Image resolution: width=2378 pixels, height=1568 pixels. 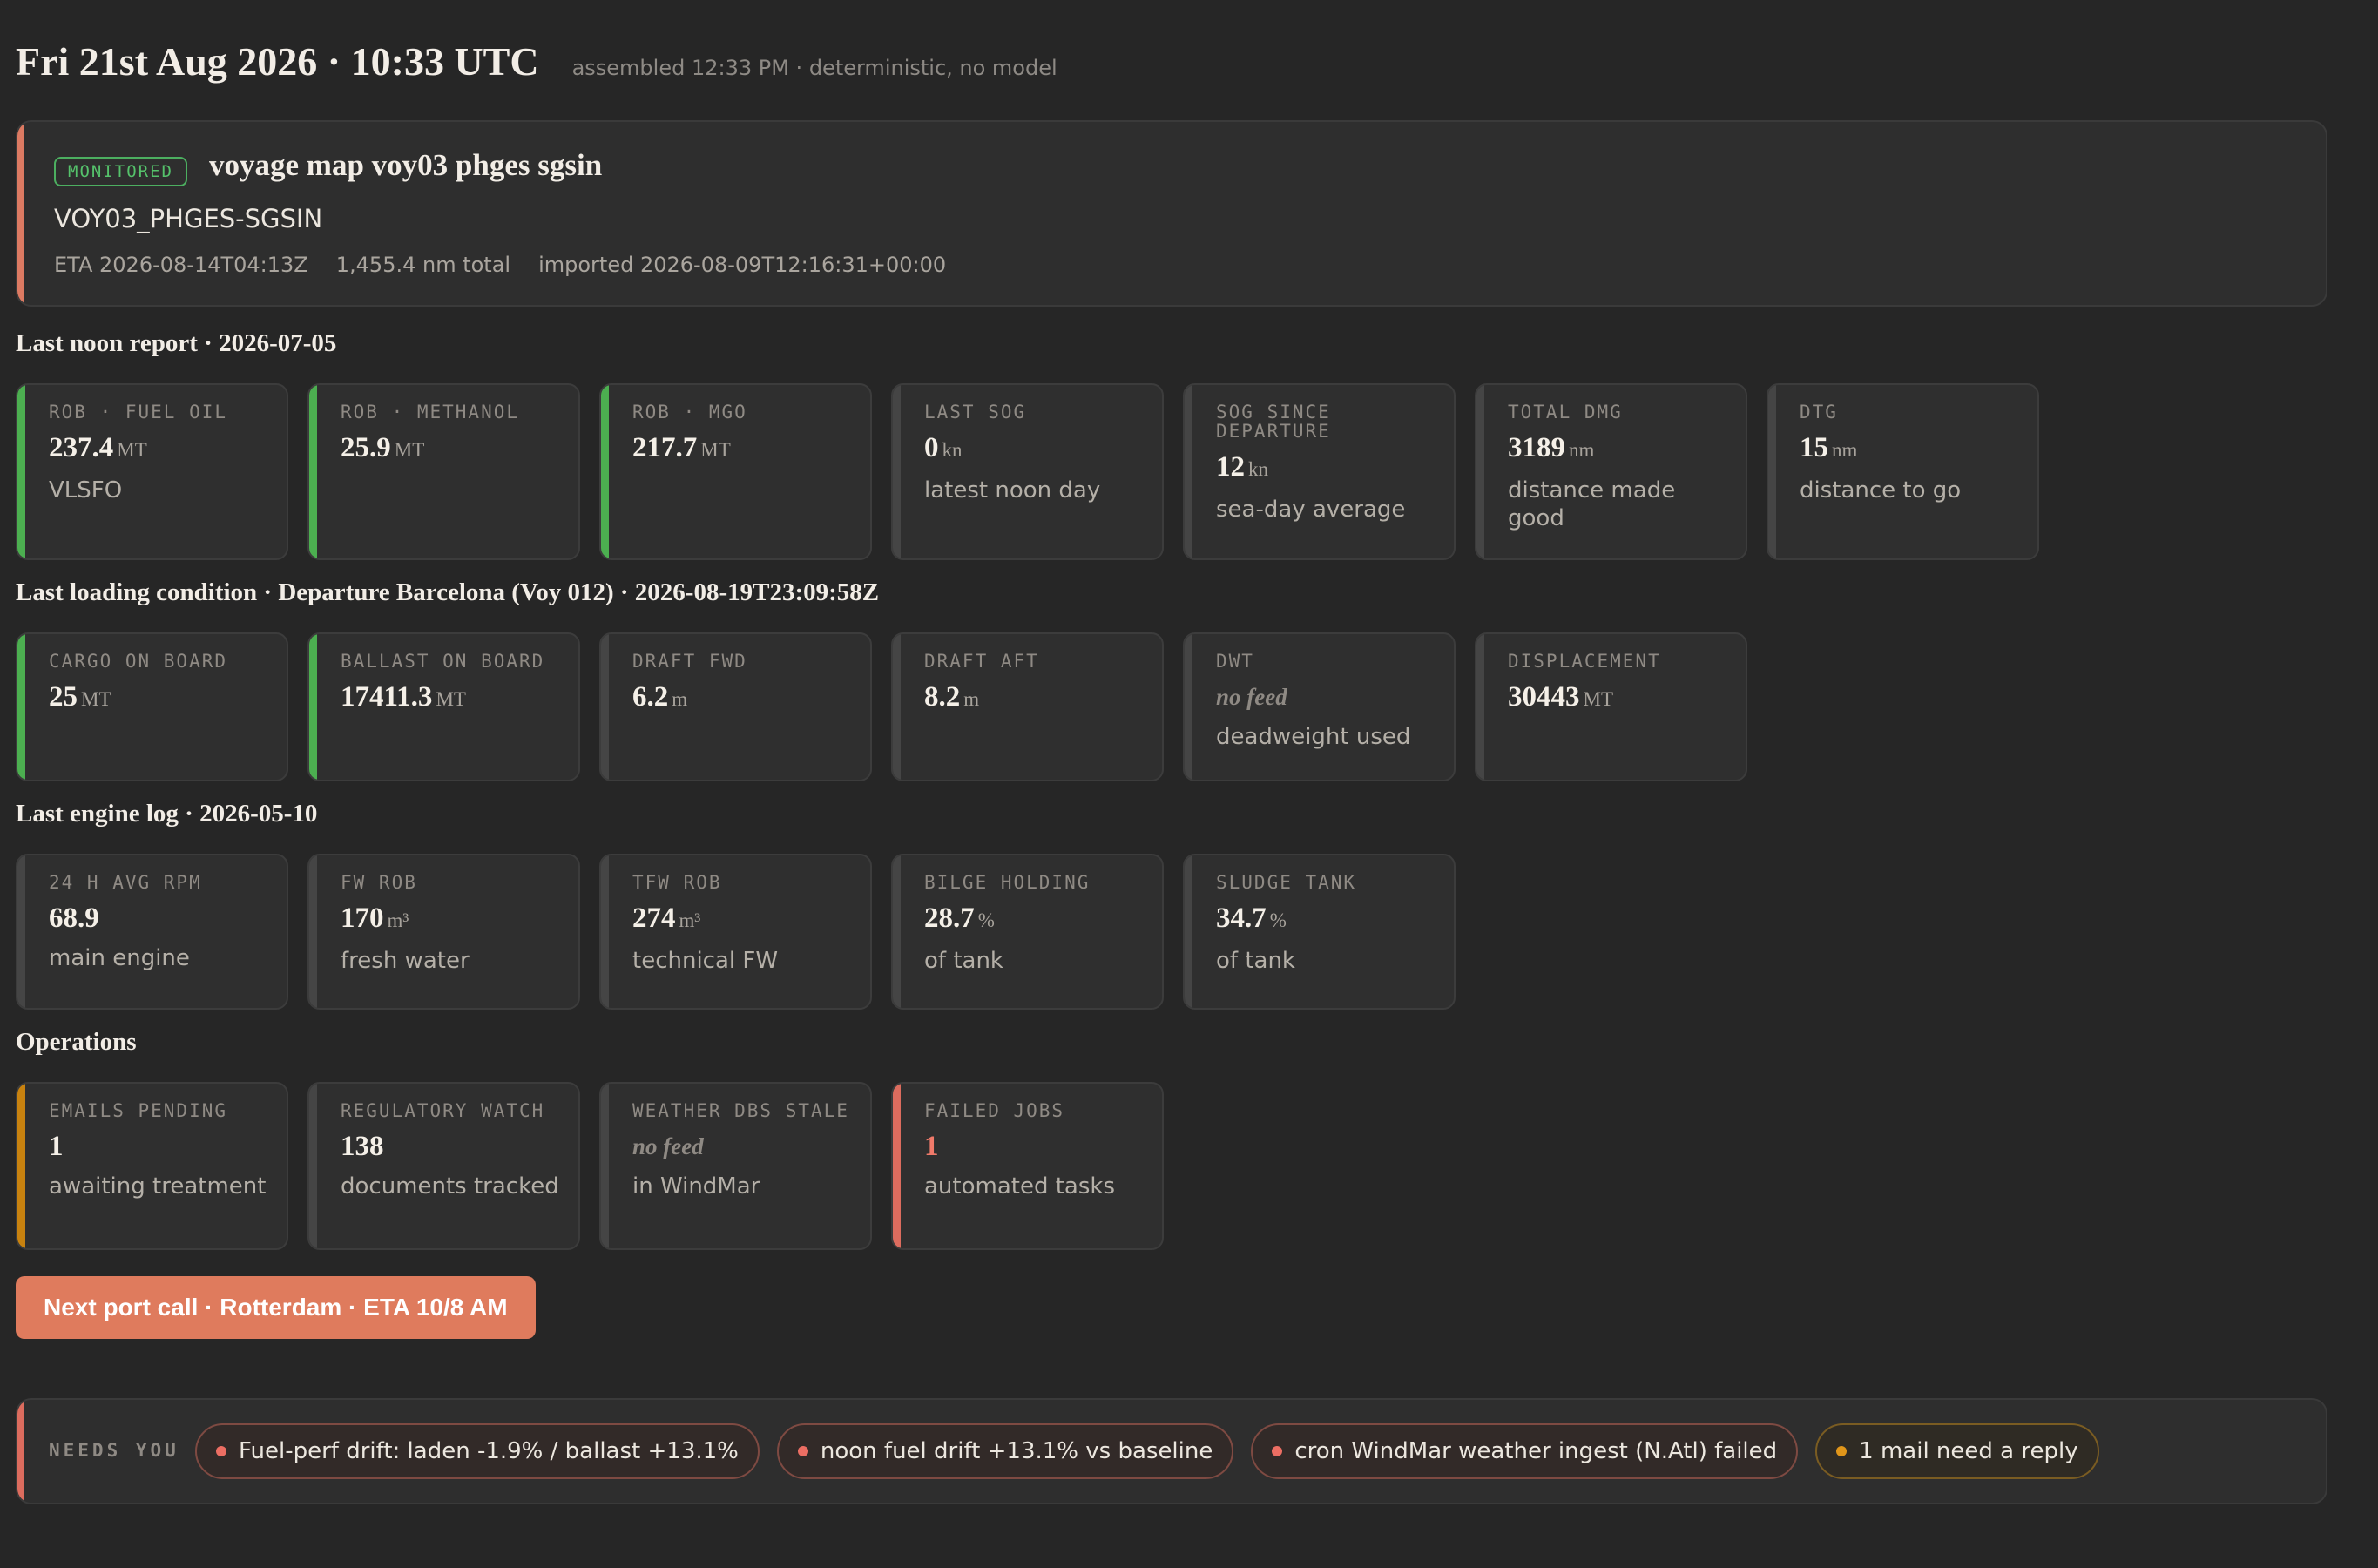 I want to click on stat-number: 68.9, so click(x=74, y=918).